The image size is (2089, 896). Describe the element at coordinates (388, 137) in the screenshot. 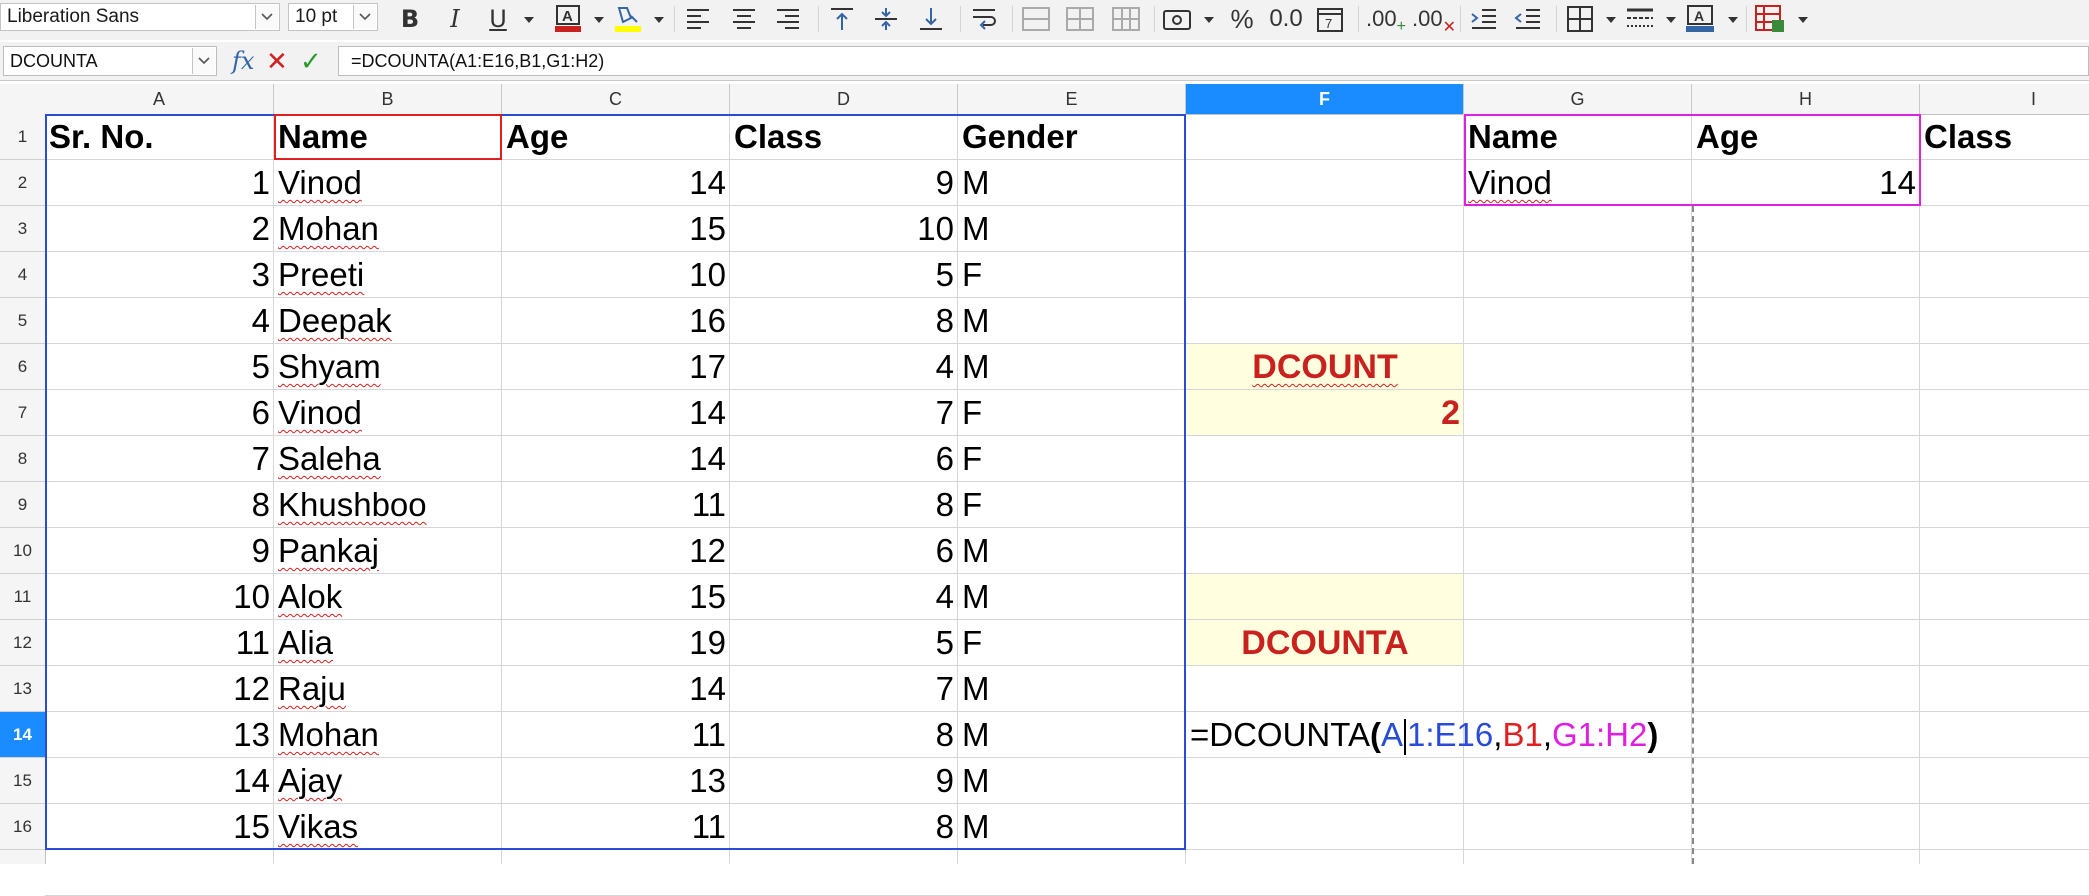

I see `table-header-cell: Name` at that location.